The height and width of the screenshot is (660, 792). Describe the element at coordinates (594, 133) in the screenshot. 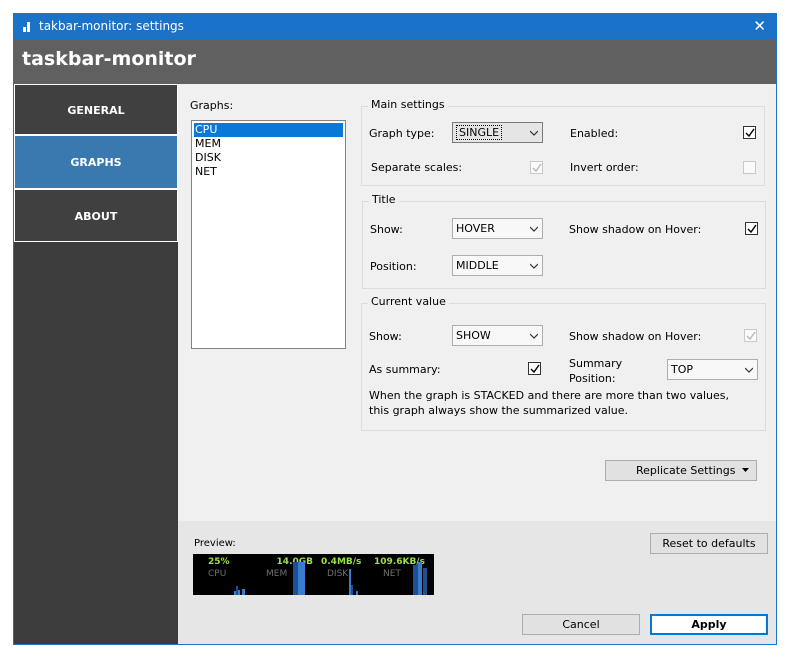

I see `enabled-label: Enabled:` at that location.